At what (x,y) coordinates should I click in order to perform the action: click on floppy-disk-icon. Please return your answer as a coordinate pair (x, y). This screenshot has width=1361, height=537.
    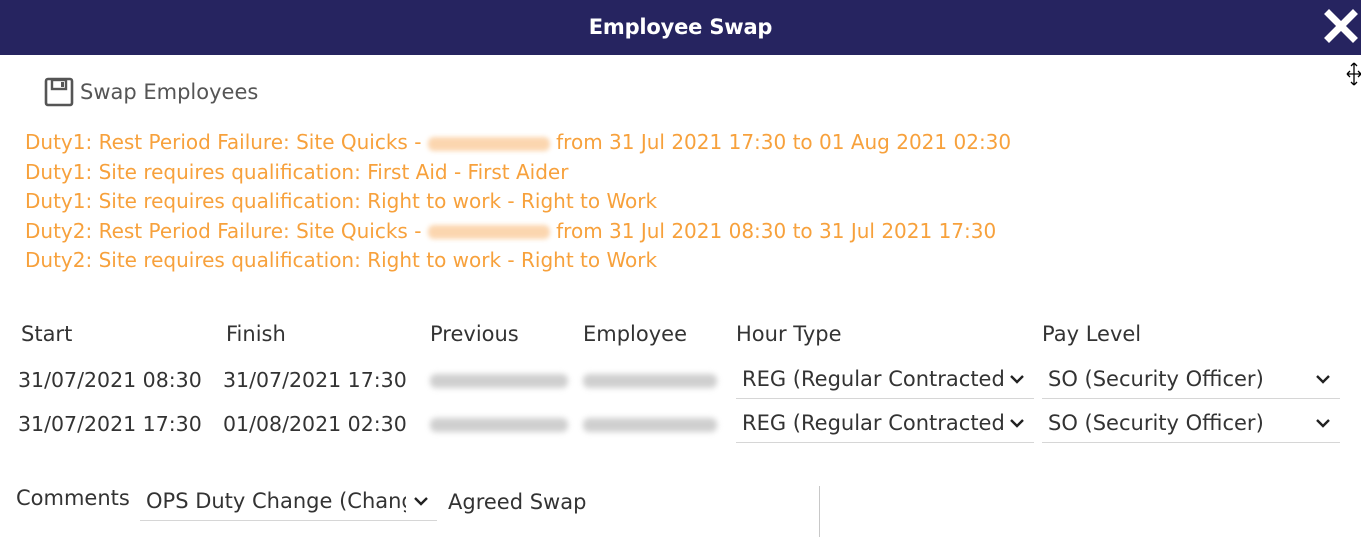
    Looking at the image, I should click on (59, 92).